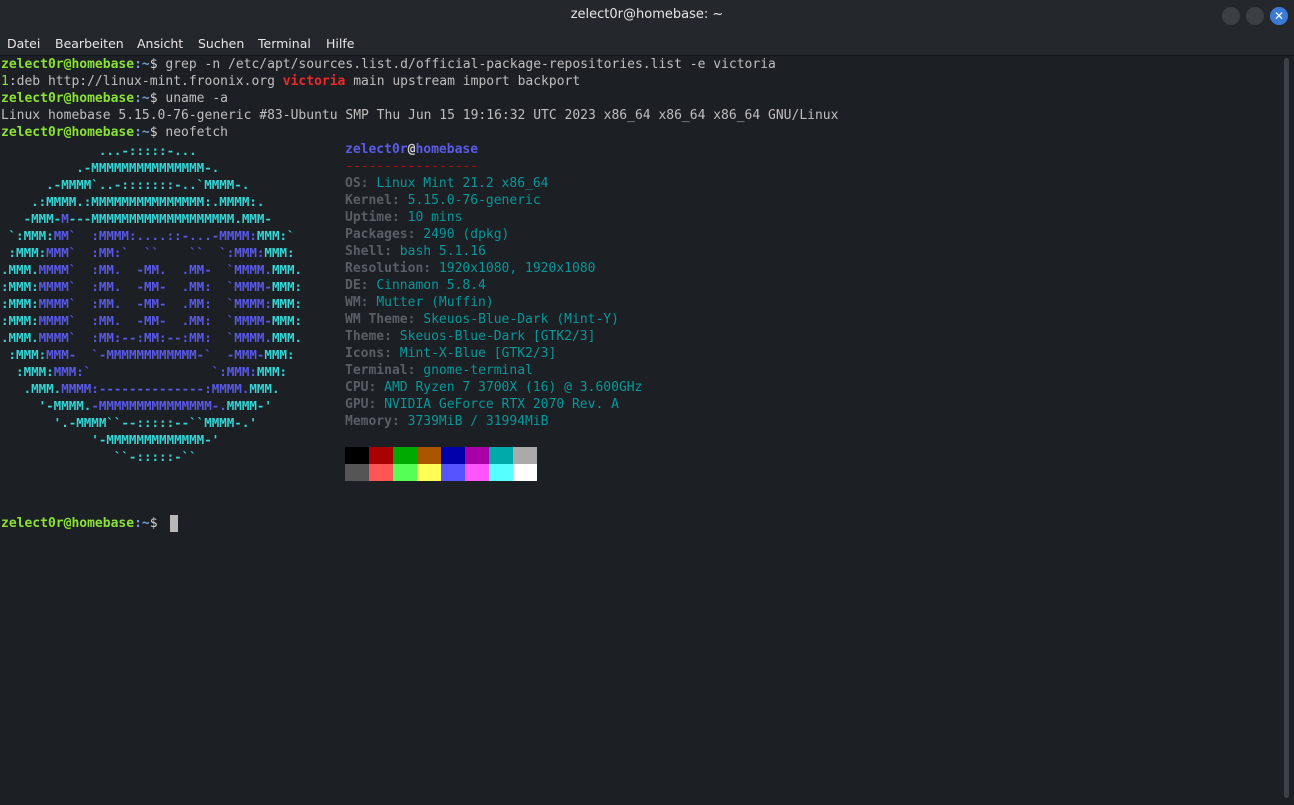 The image size is (1294, 805). I want to click on logo-segment: MMMM` :MM. -MM- .MM: `MMMM:, so click(155, 303).